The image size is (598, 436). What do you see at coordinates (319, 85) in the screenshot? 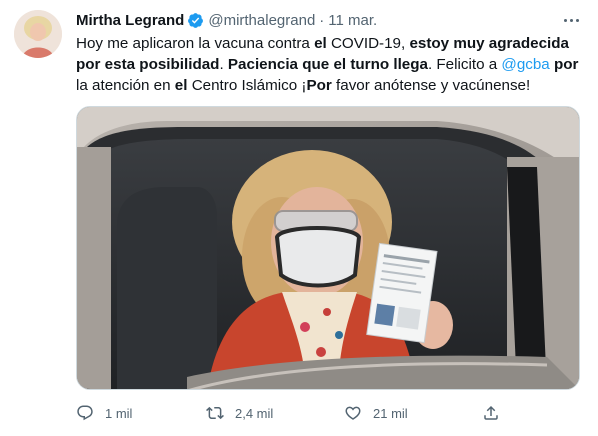
I see `tweet-text-bold: Por` at bounding box center [319, 85].